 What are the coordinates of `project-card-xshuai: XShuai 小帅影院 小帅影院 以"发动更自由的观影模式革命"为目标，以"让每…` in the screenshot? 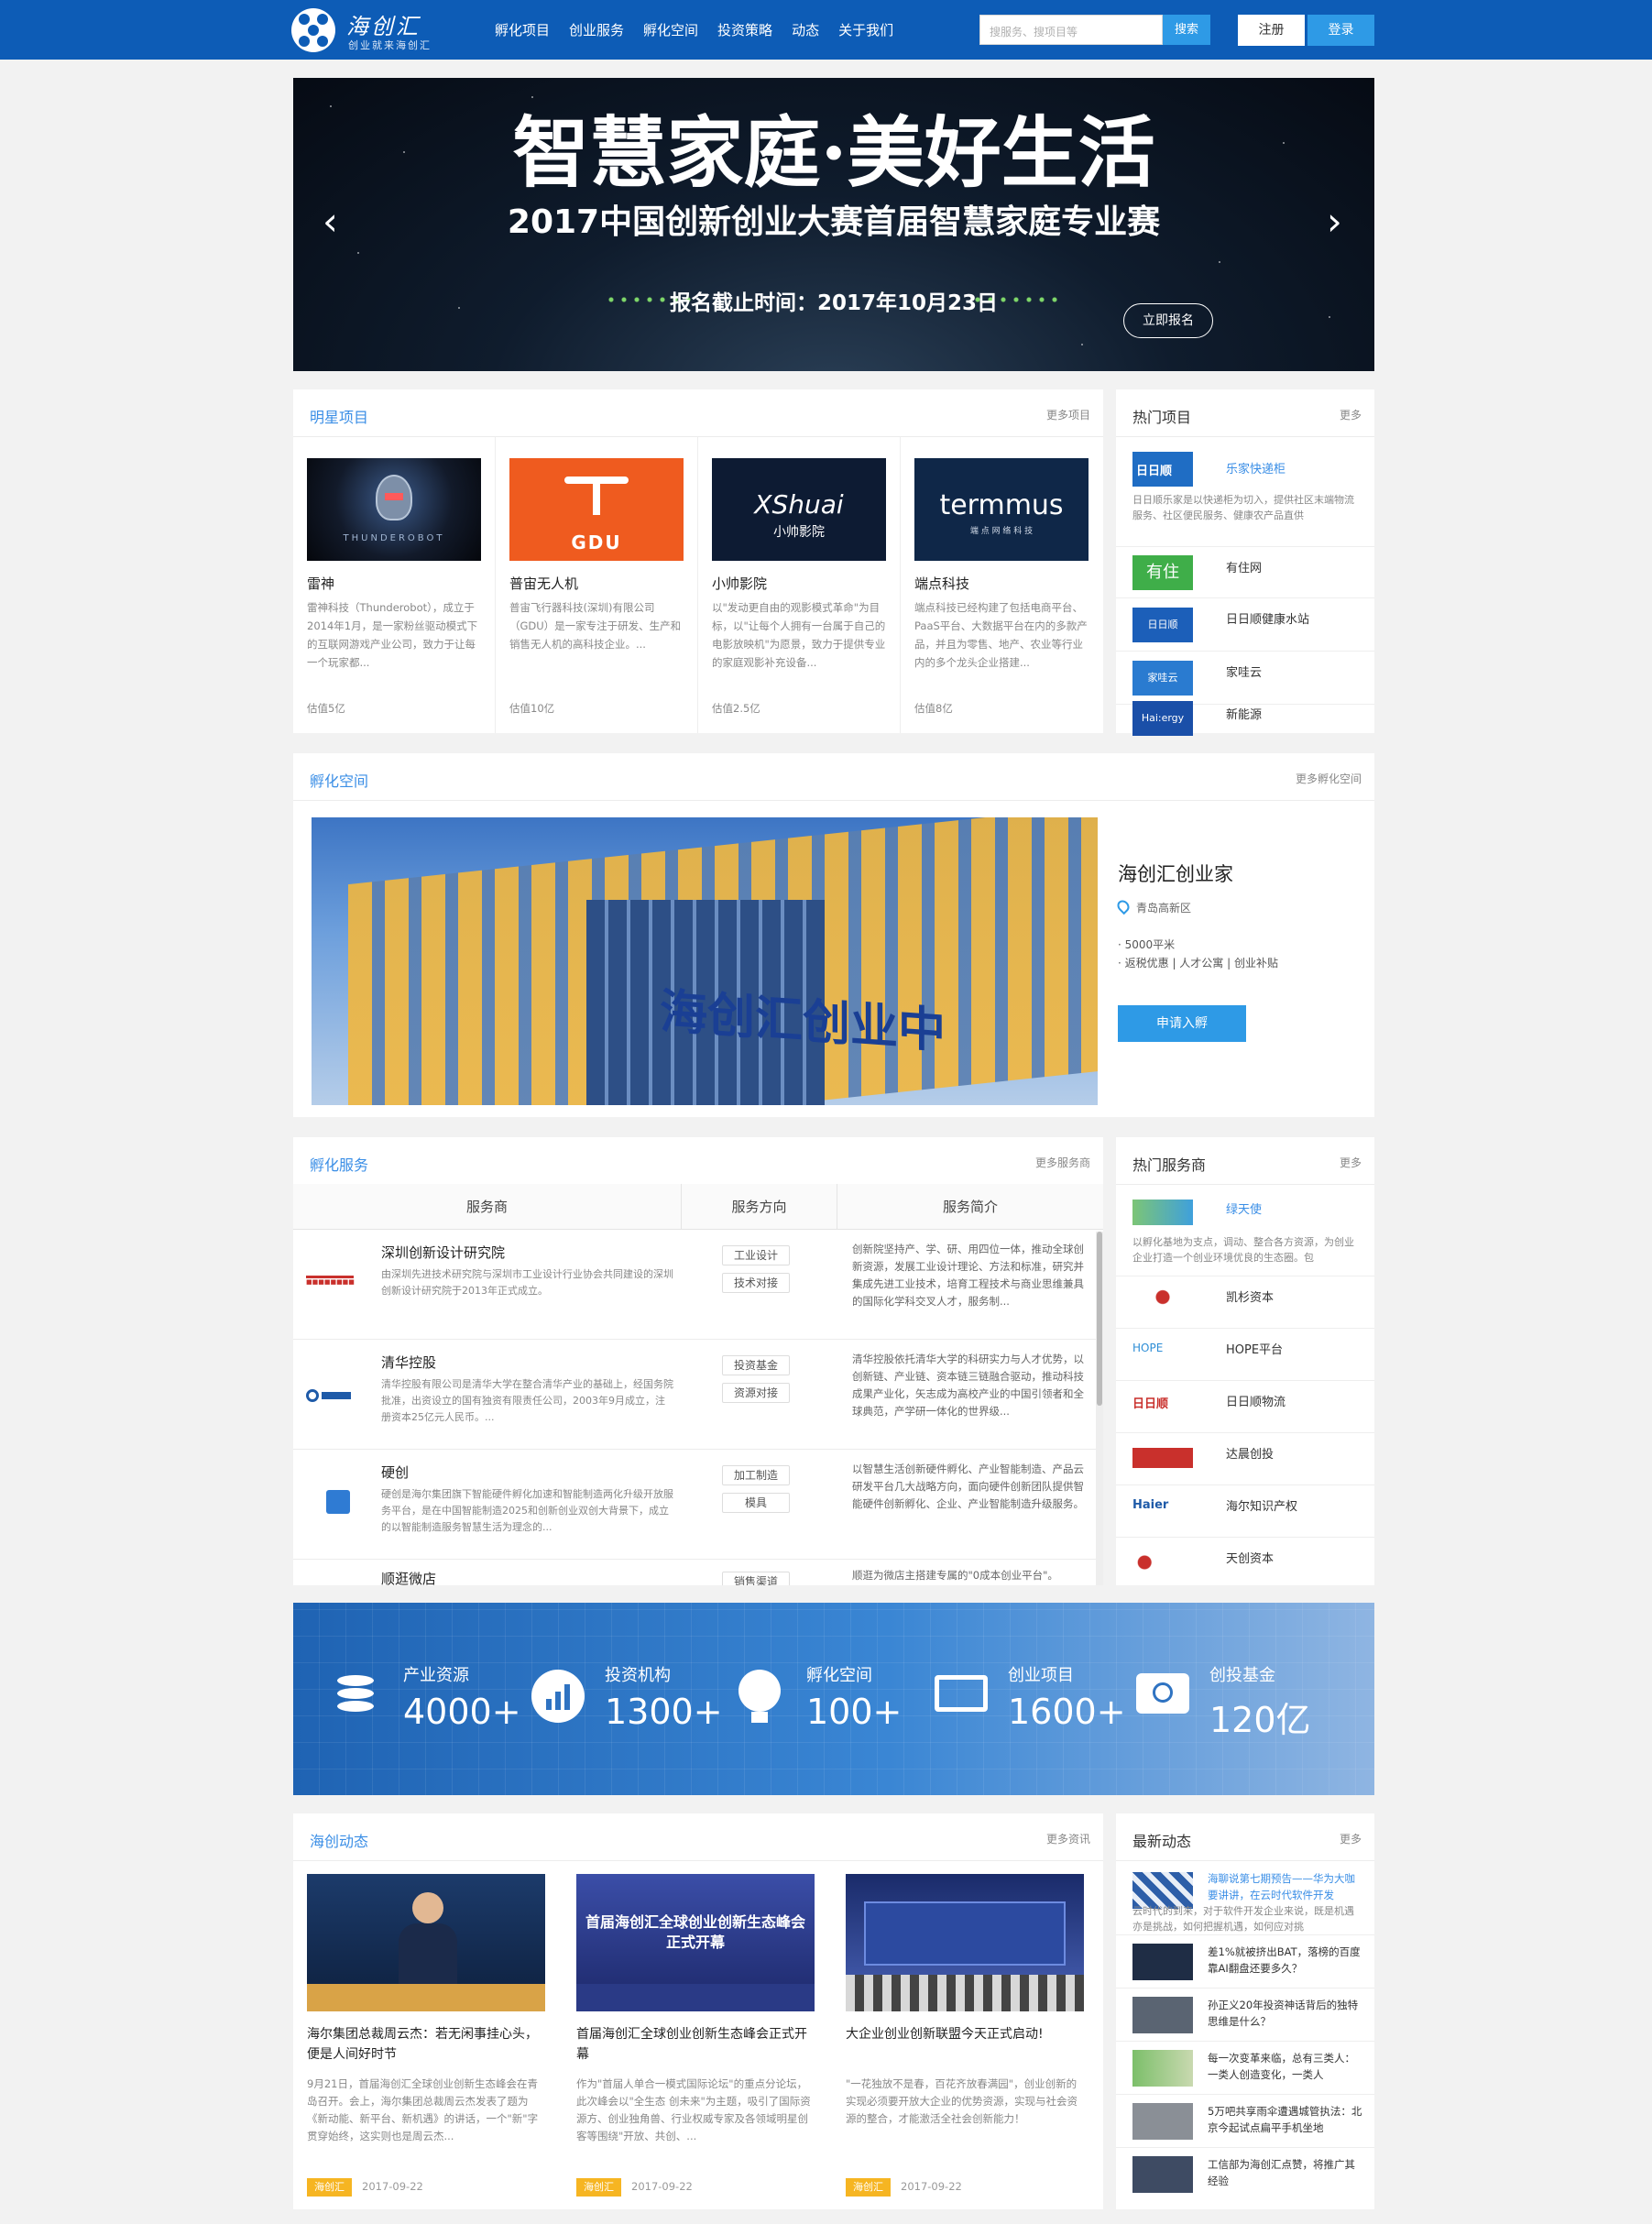 It's located at (799, 586).